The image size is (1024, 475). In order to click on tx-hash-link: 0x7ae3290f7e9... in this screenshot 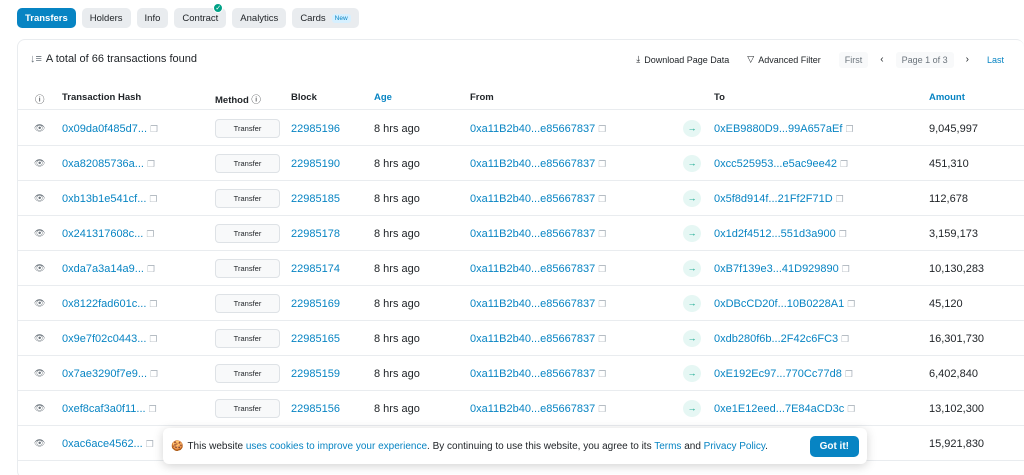, I will do `click(104, 374)`.